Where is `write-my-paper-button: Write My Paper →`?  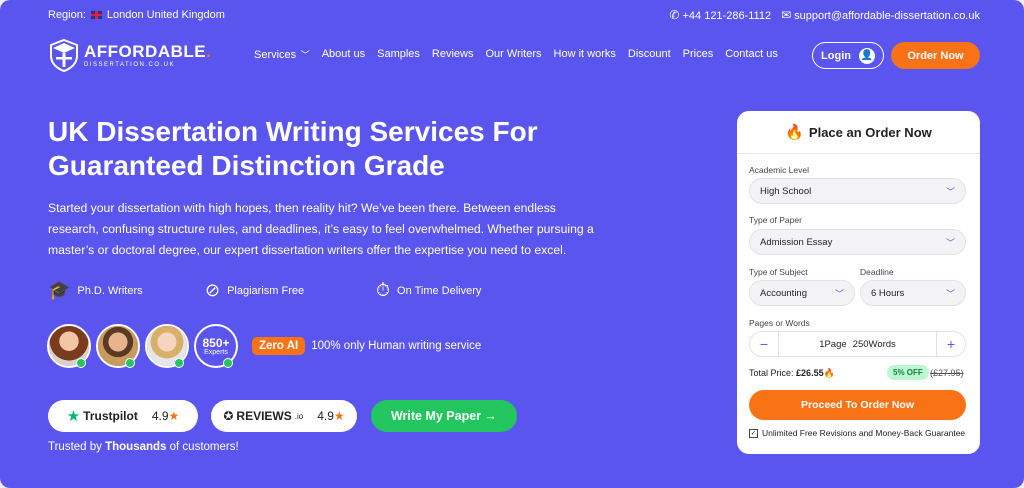 write-my-paper-button: Write My Paper → is located at coordinates (444, 416).